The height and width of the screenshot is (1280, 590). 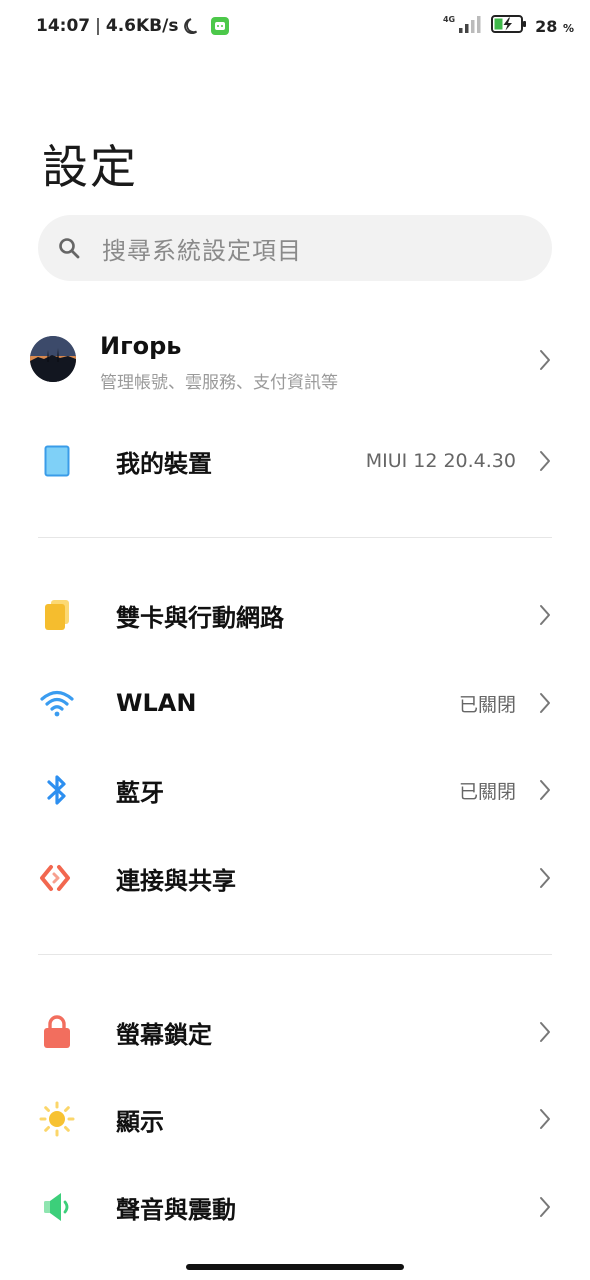 I want to click on search-bar: 搜尋系統設定項目, so click(x=295, y=248).